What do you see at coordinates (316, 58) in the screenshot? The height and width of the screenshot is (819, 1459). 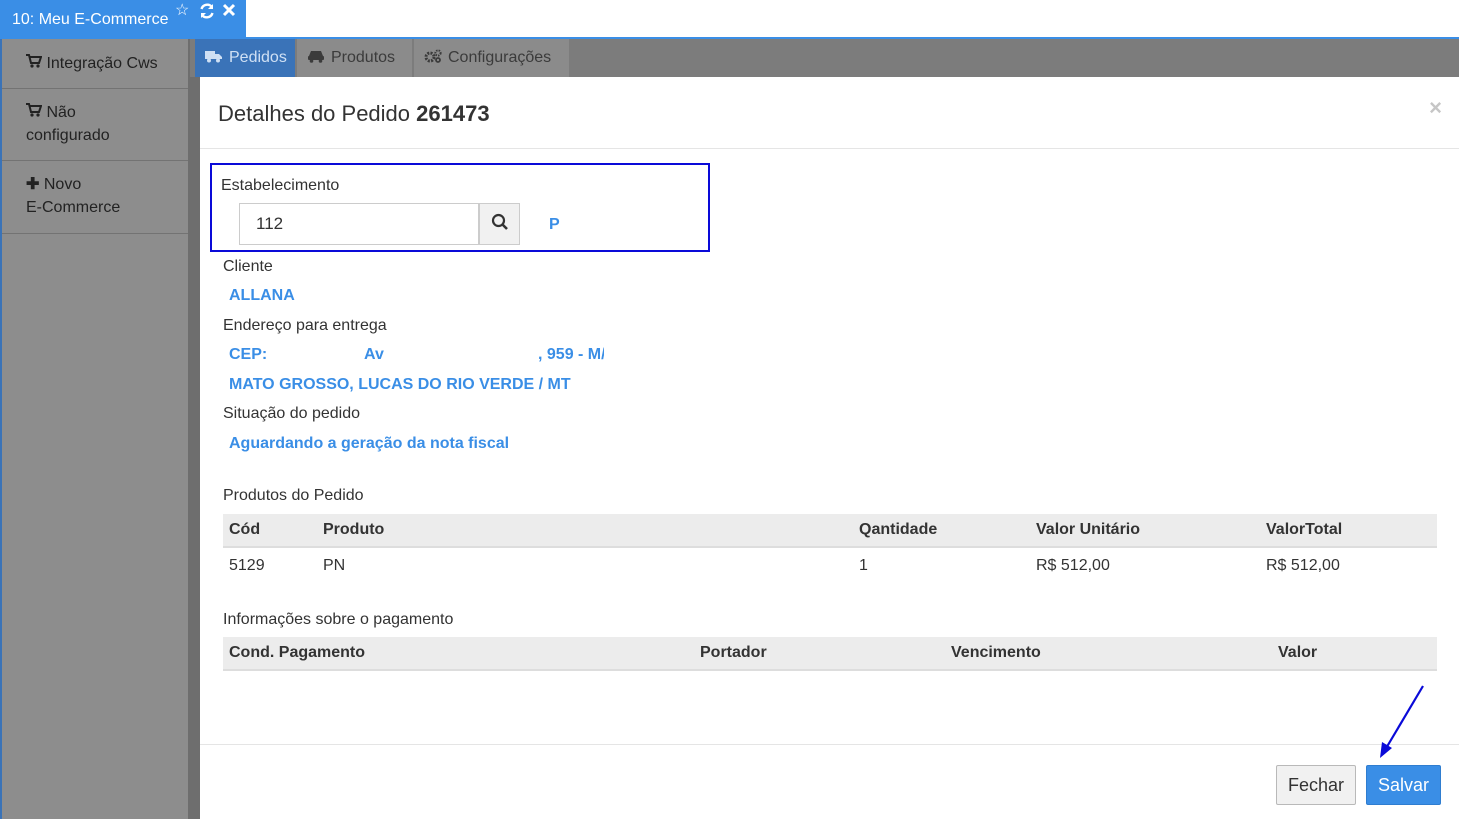 I see `car-icon` at bounding box center [316, 58].